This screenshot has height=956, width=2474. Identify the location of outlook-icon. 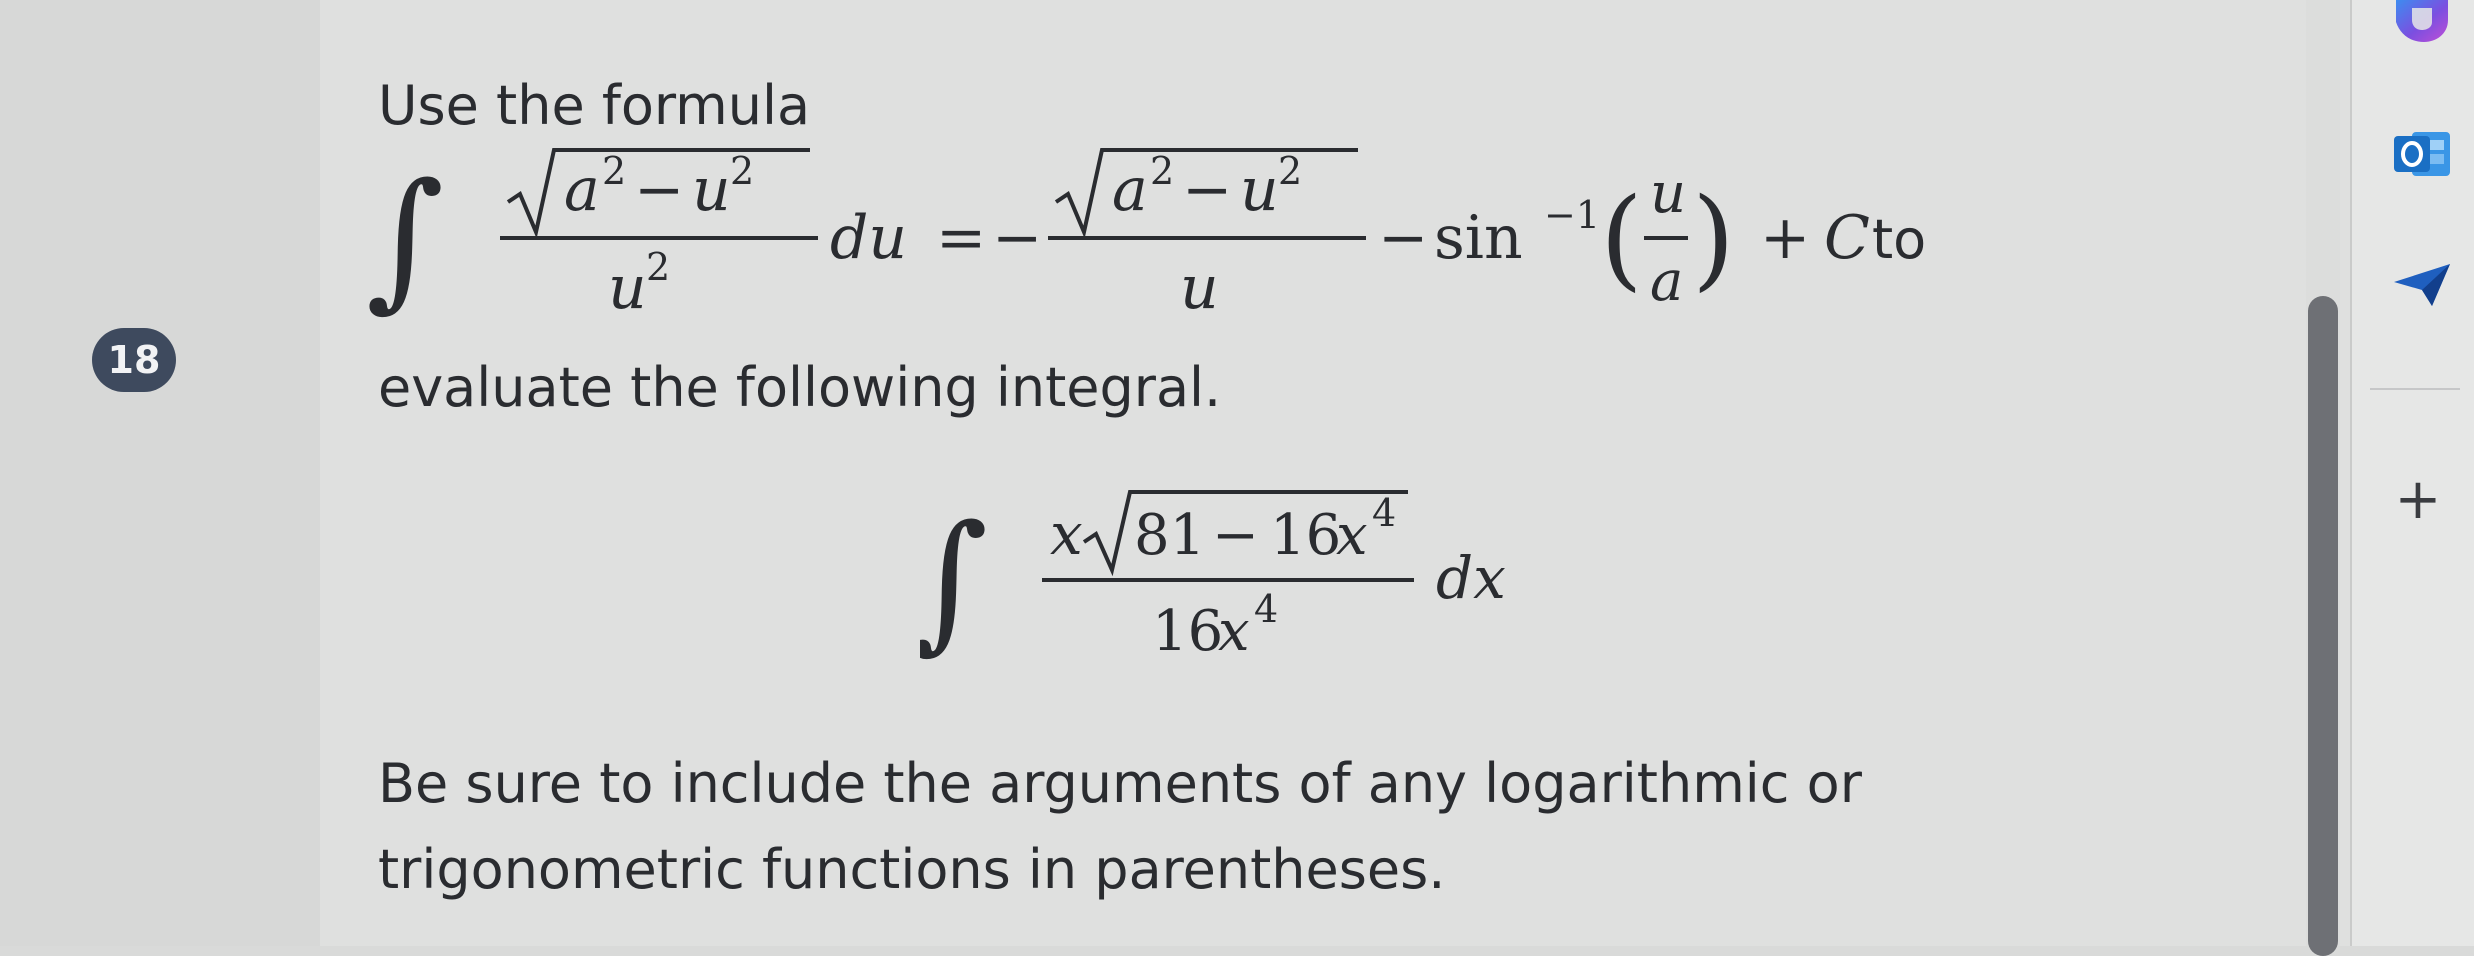
(2422, 156).